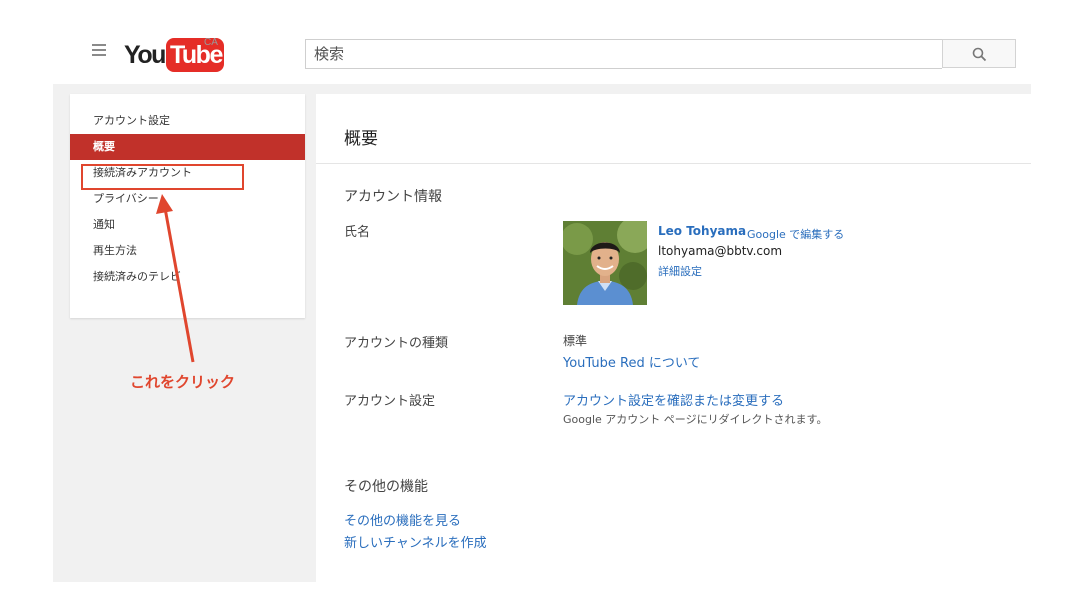 The image size is (1084, 610). What do you see at coordinates (720, 251) in the screenshot?
I see `user-email: ltohyama@bbtv.com` at bounding box center [720, 251].